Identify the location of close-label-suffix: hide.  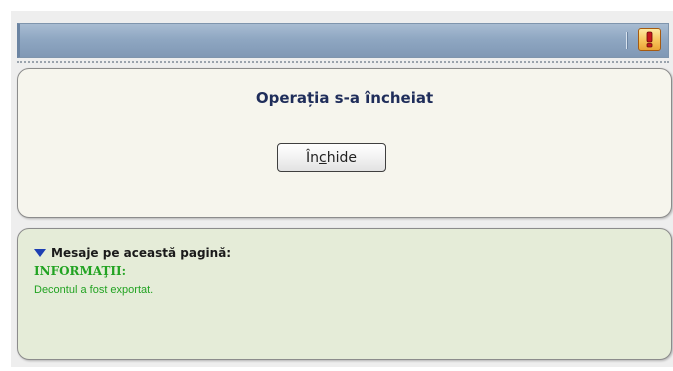
(341, 157).